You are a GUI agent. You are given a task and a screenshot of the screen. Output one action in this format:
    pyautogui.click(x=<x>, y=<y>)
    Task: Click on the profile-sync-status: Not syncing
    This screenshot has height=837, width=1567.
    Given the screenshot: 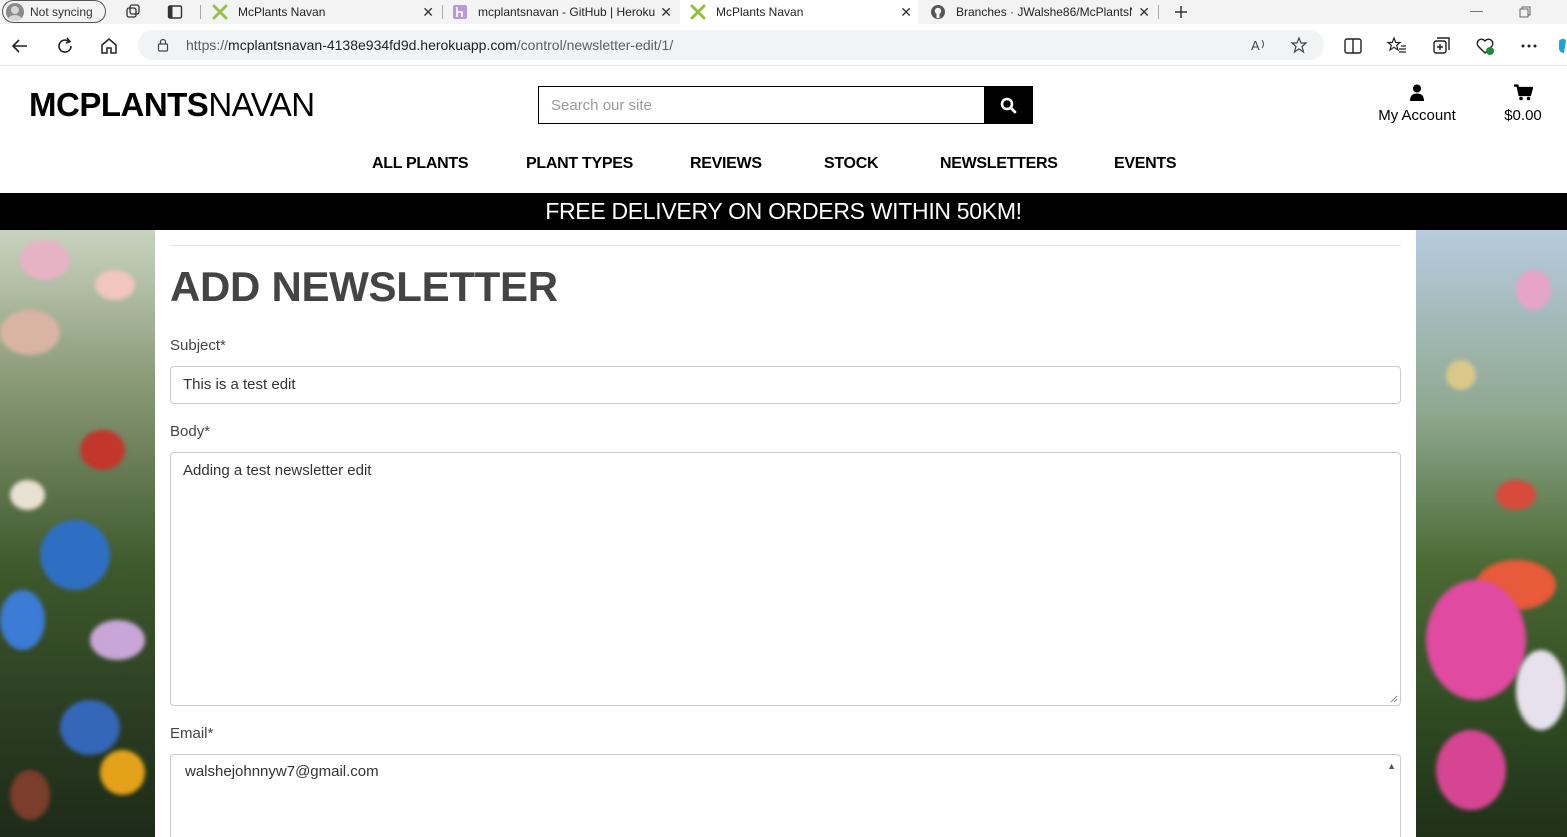 What is the action you would take?
    pyautogui.click(x=61, y=11)
    